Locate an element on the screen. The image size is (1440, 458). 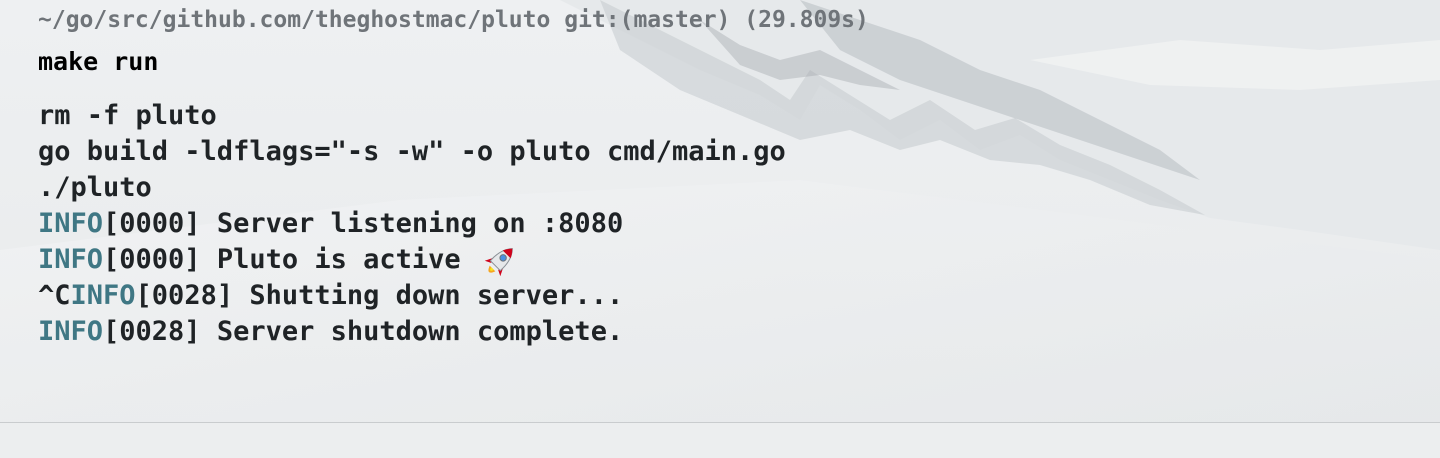
rocket-icon is located at coordinates (498, 262).